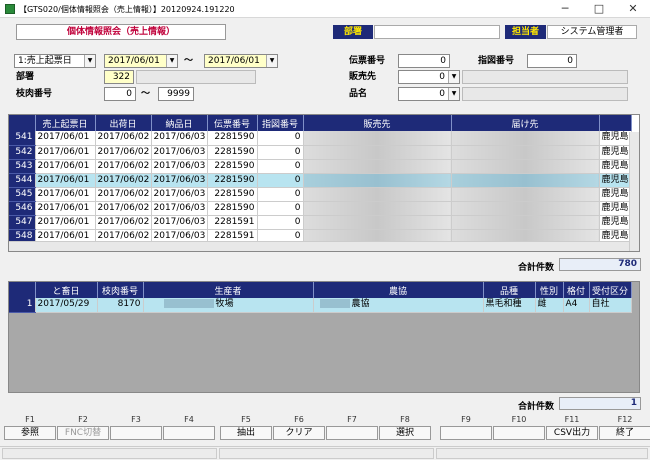 The width and height of the screenshot is (650, 460). Describe the element at coordinates (634, 191) in the screenshot. I see `vertical-scrollbar` at that location.